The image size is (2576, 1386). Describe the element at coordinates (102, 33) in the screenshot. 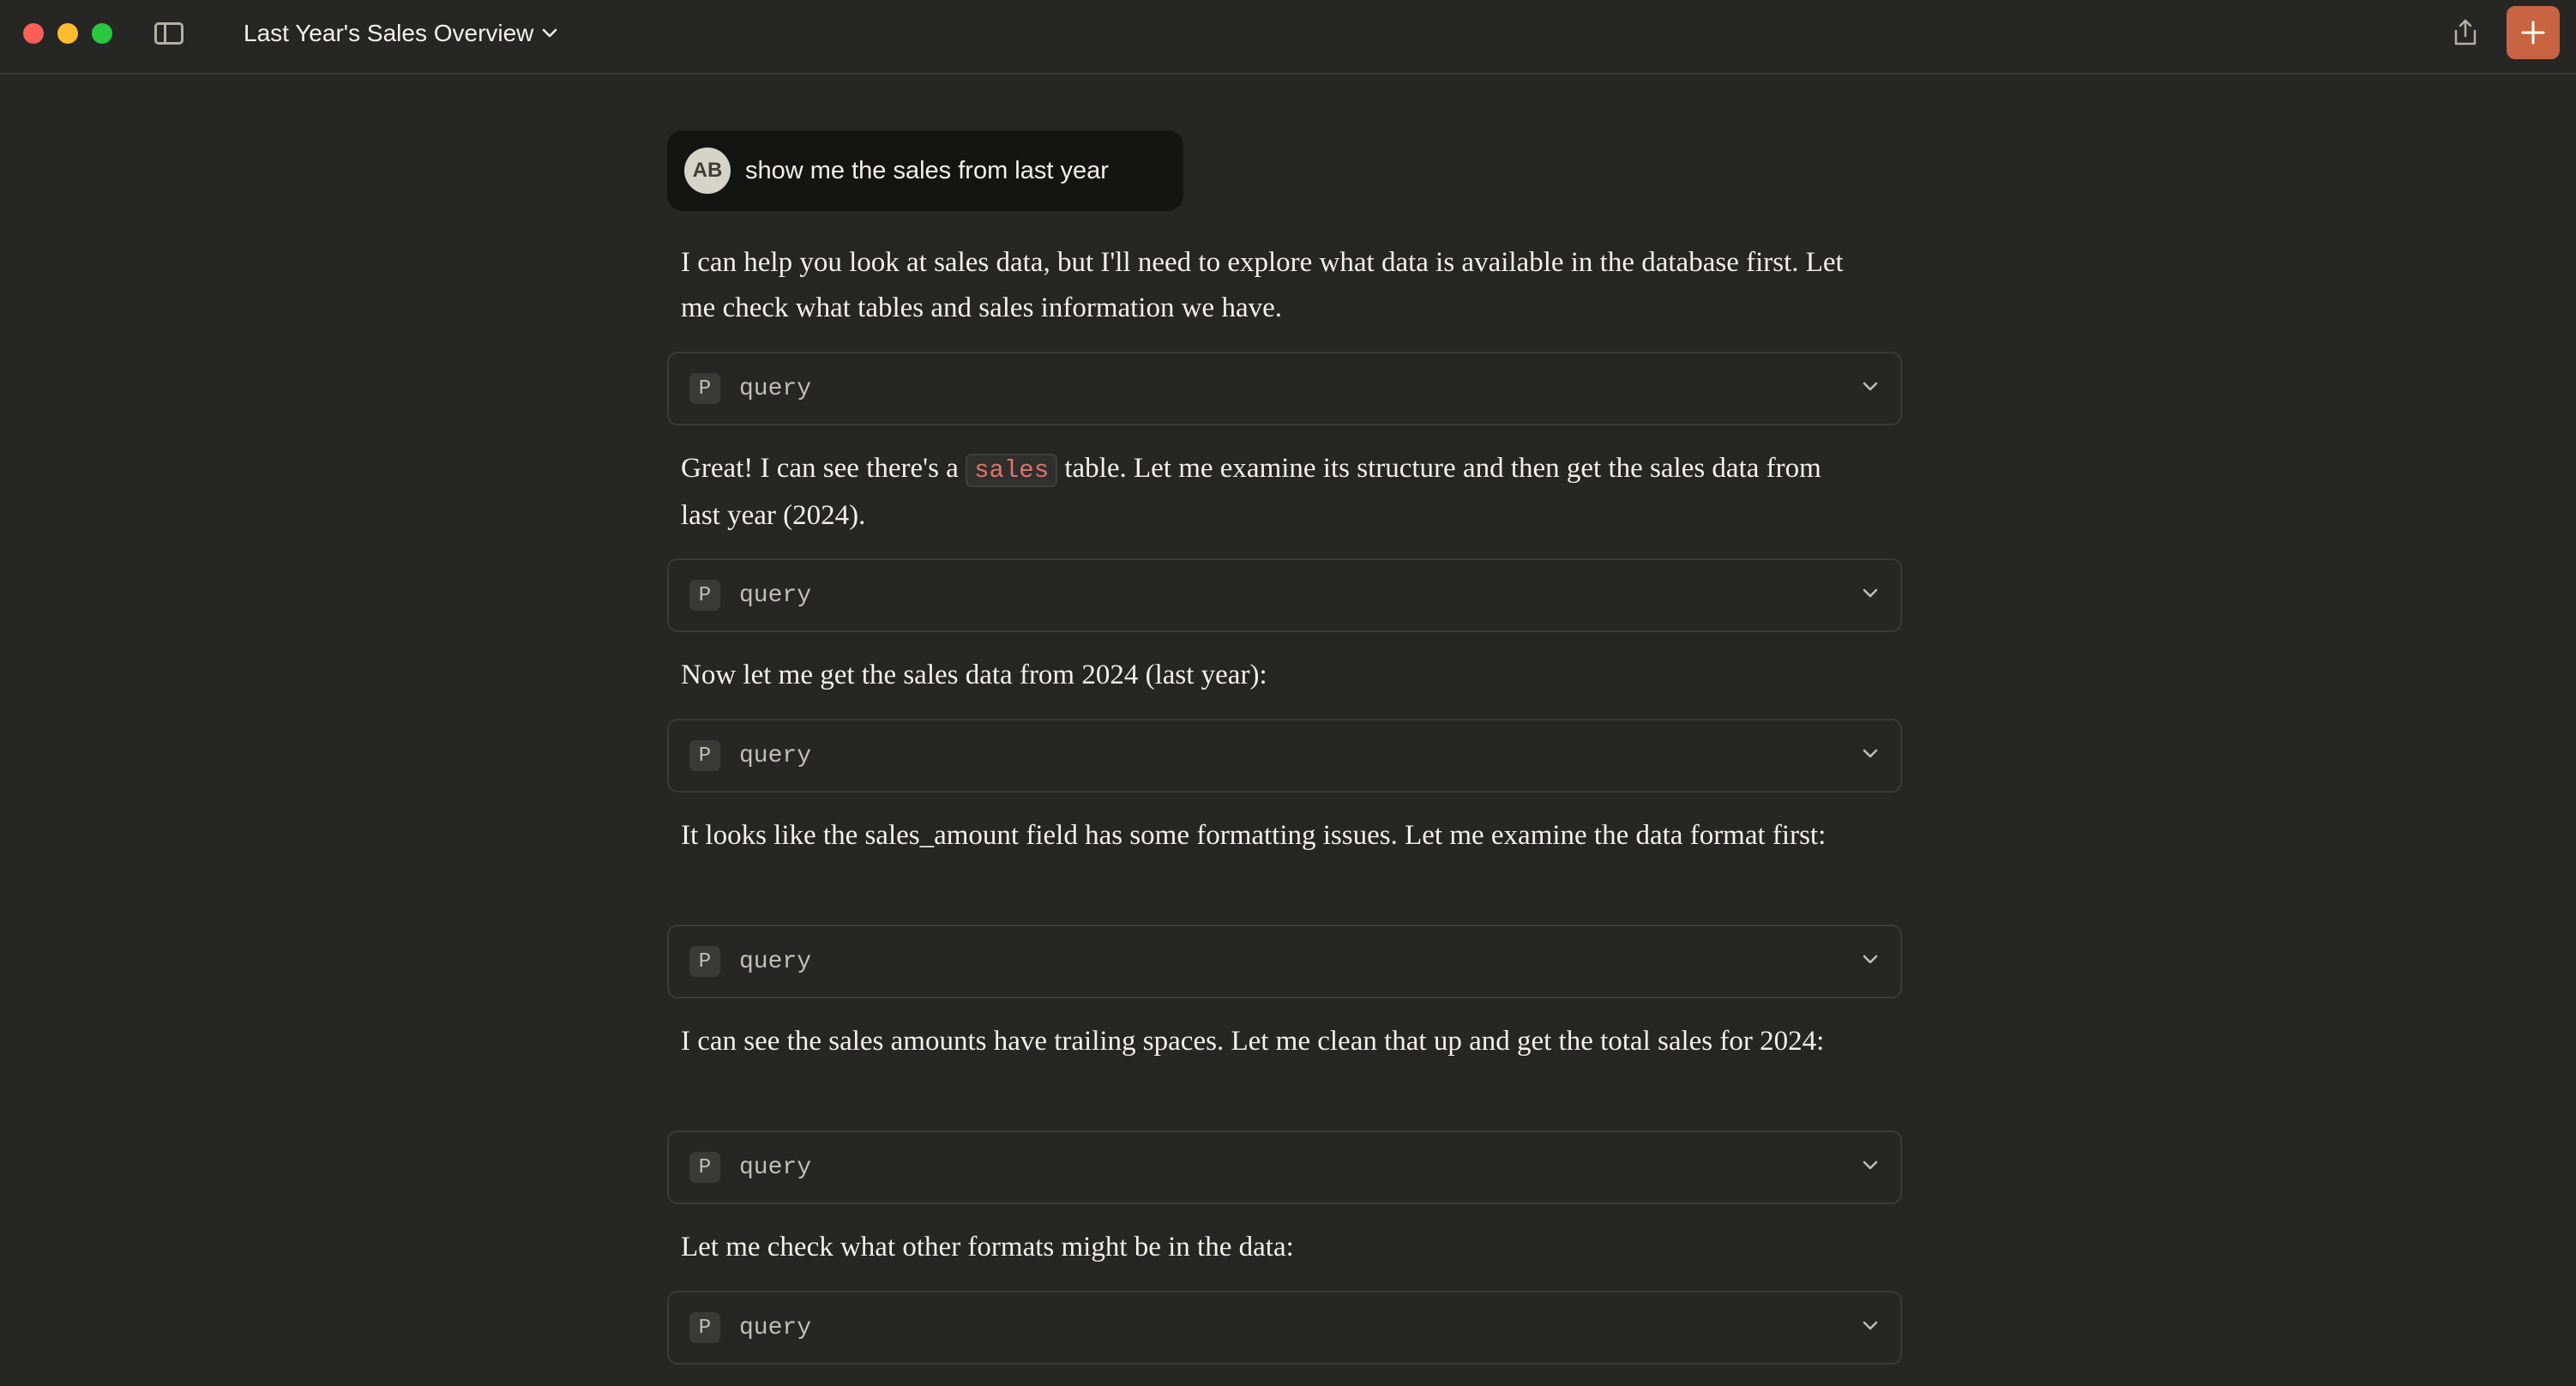

I see `maximize-window-button` at that location.